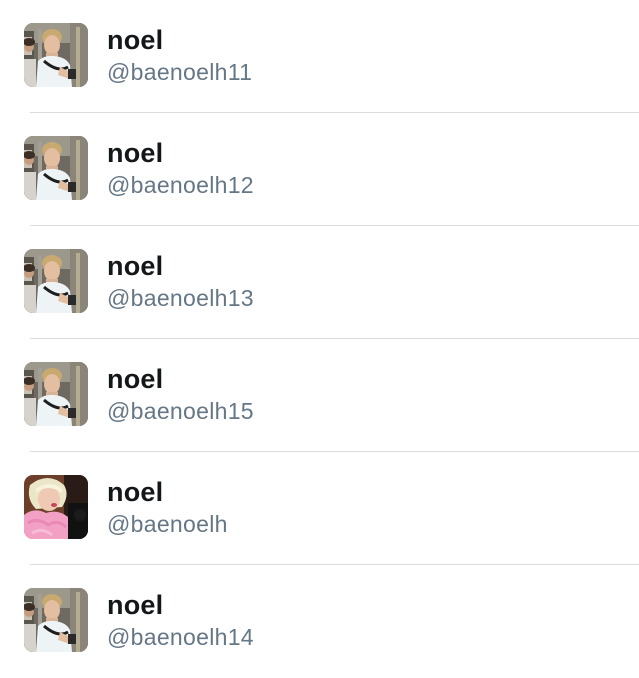 The height and width of the screenshot is (678, 639). I want to click on username: @baenoelh15, so click(180, 411).